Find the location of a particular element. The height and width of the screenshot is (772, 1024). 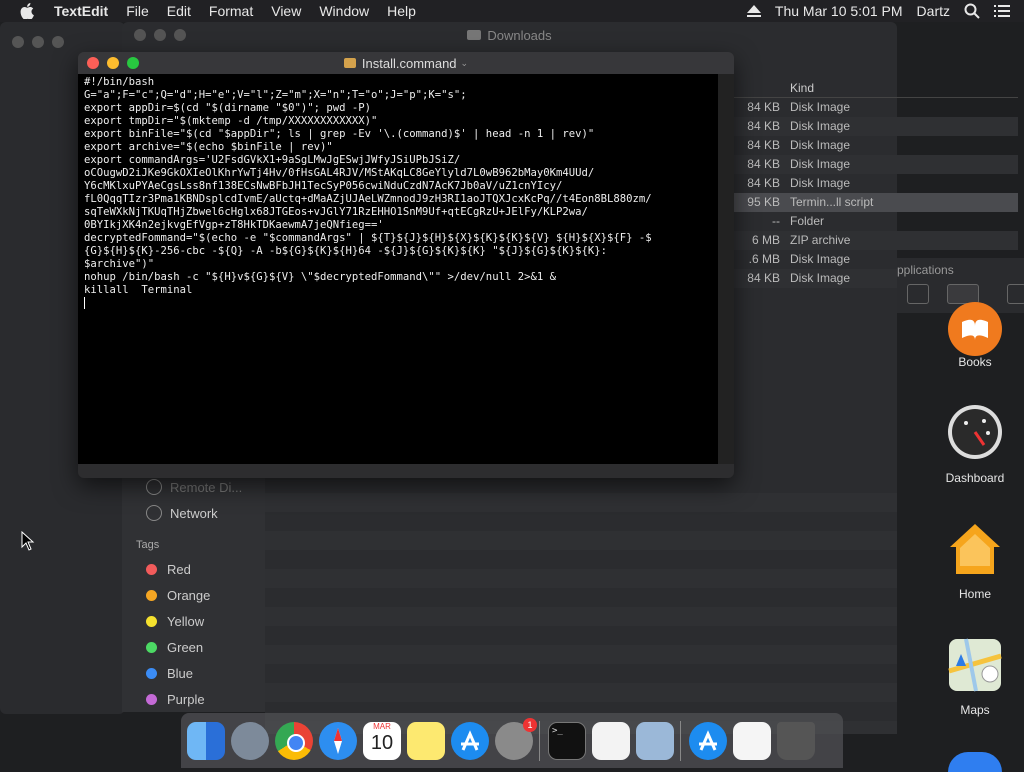

notification-center-icon is located at coordinates (1002, 11).